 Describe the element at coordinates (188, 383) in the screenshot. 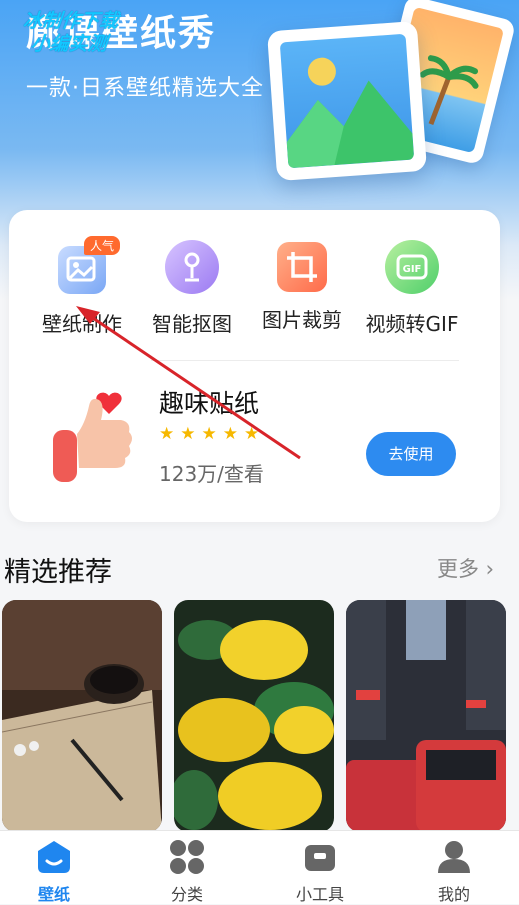

I see `annotation-arrow` at that location.